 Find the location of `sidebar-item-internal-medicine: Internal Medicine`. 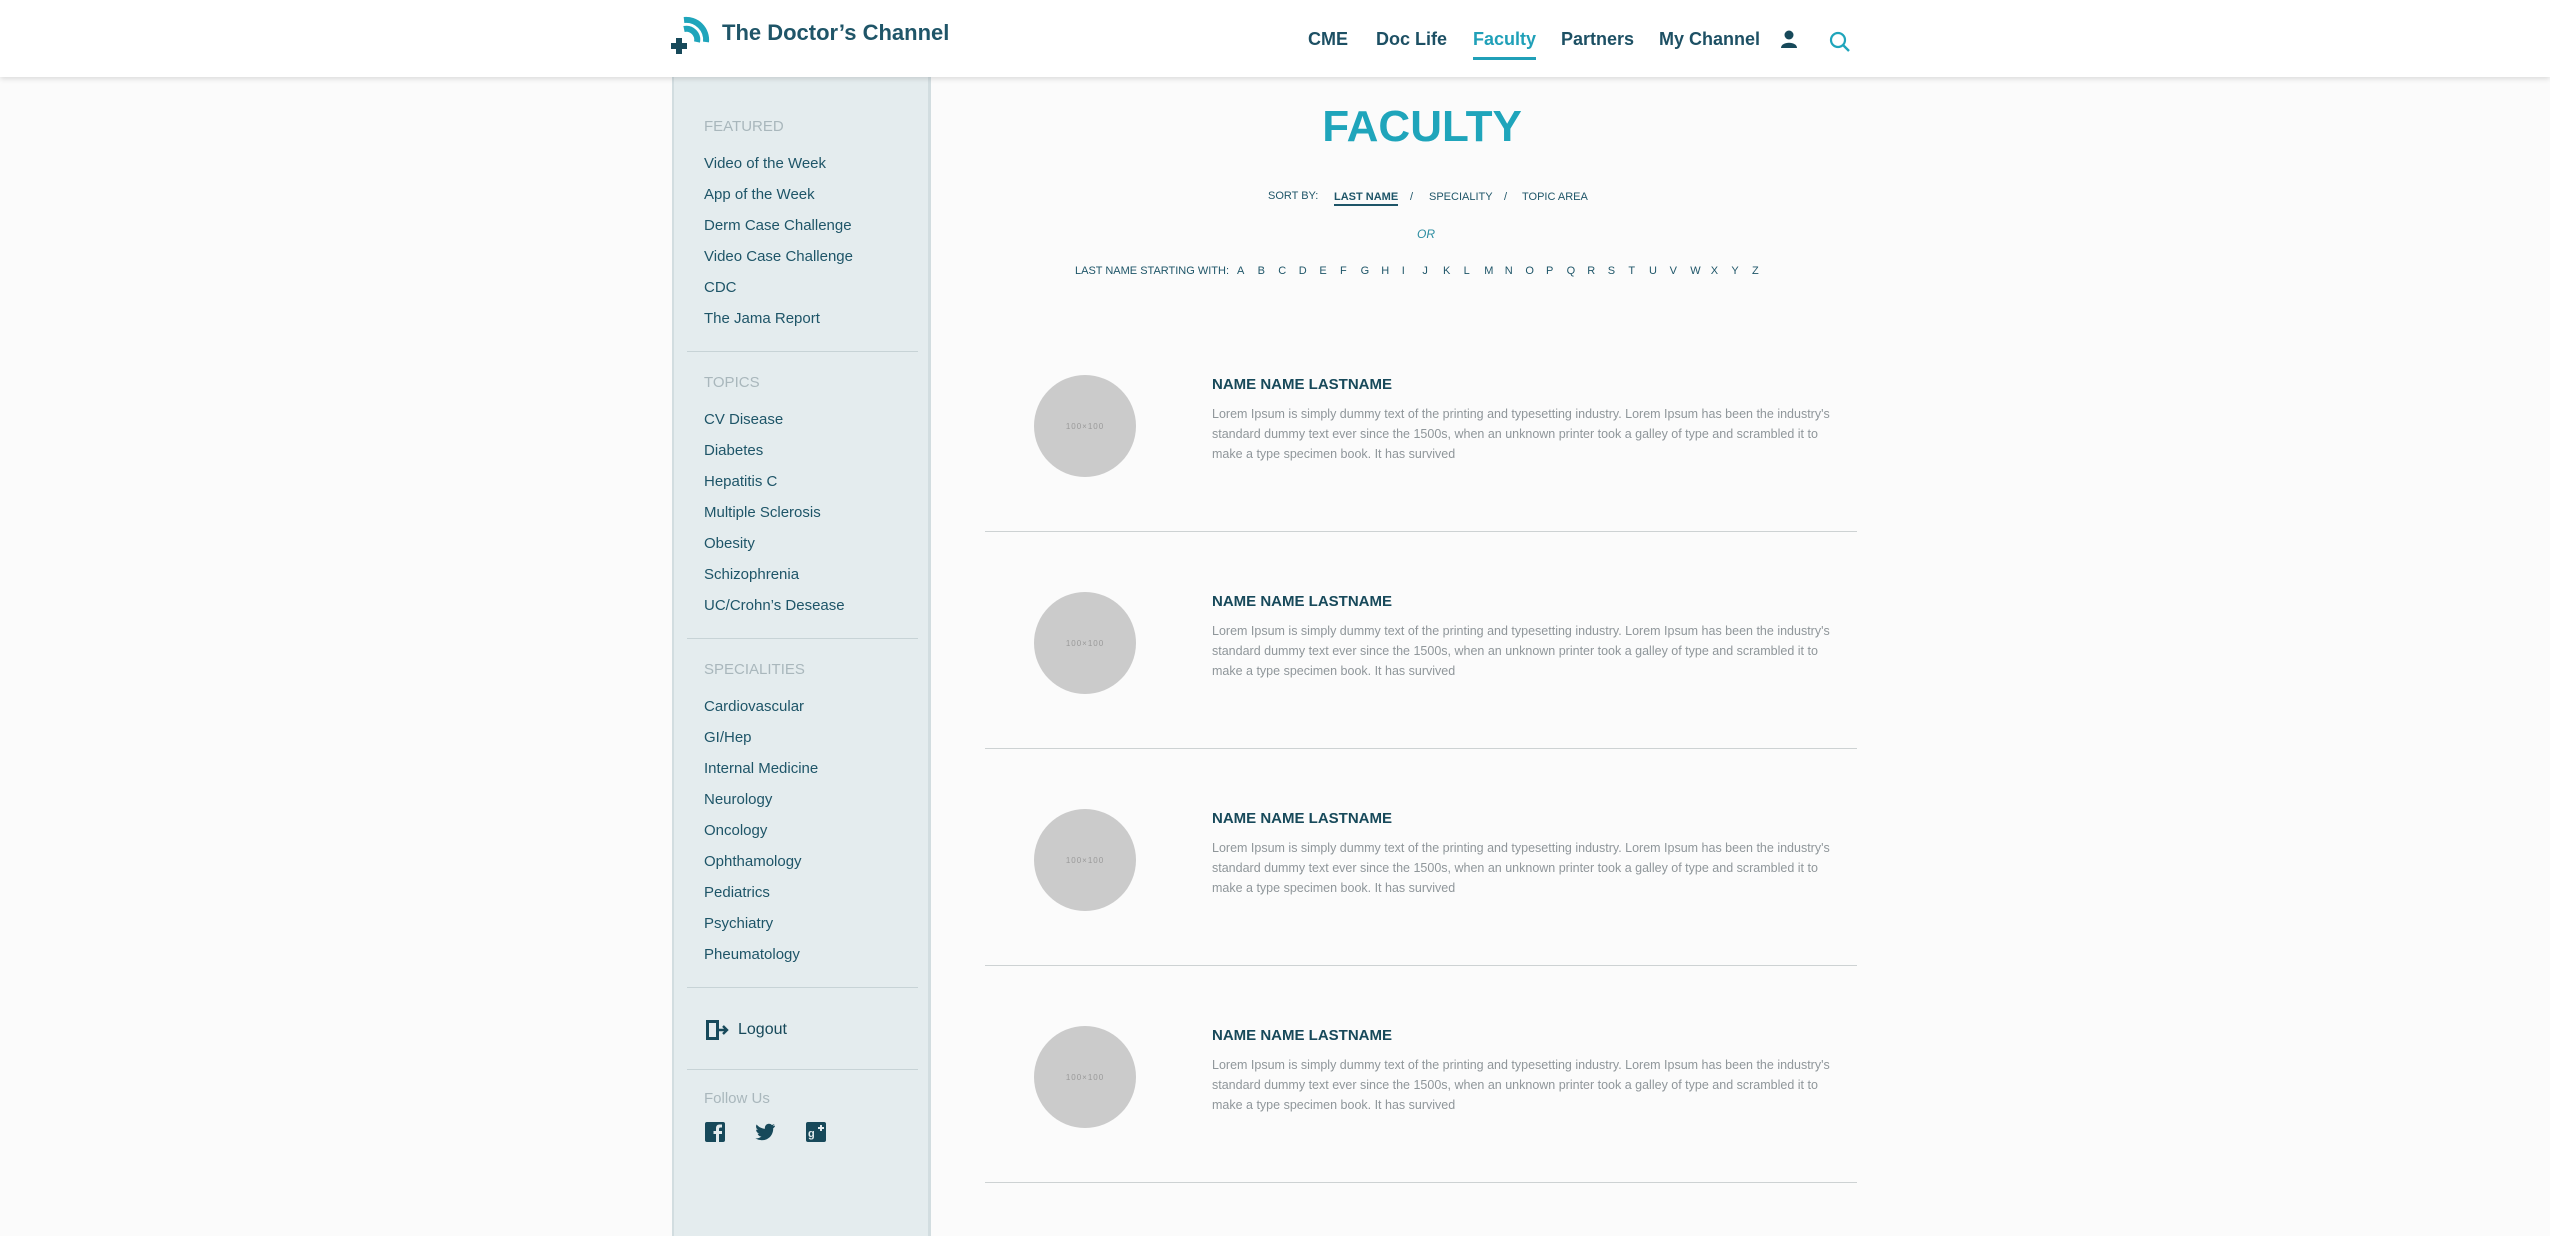

sidebar-item-internal-medicine: Internal Medicine is located at coordinates (761, 768).